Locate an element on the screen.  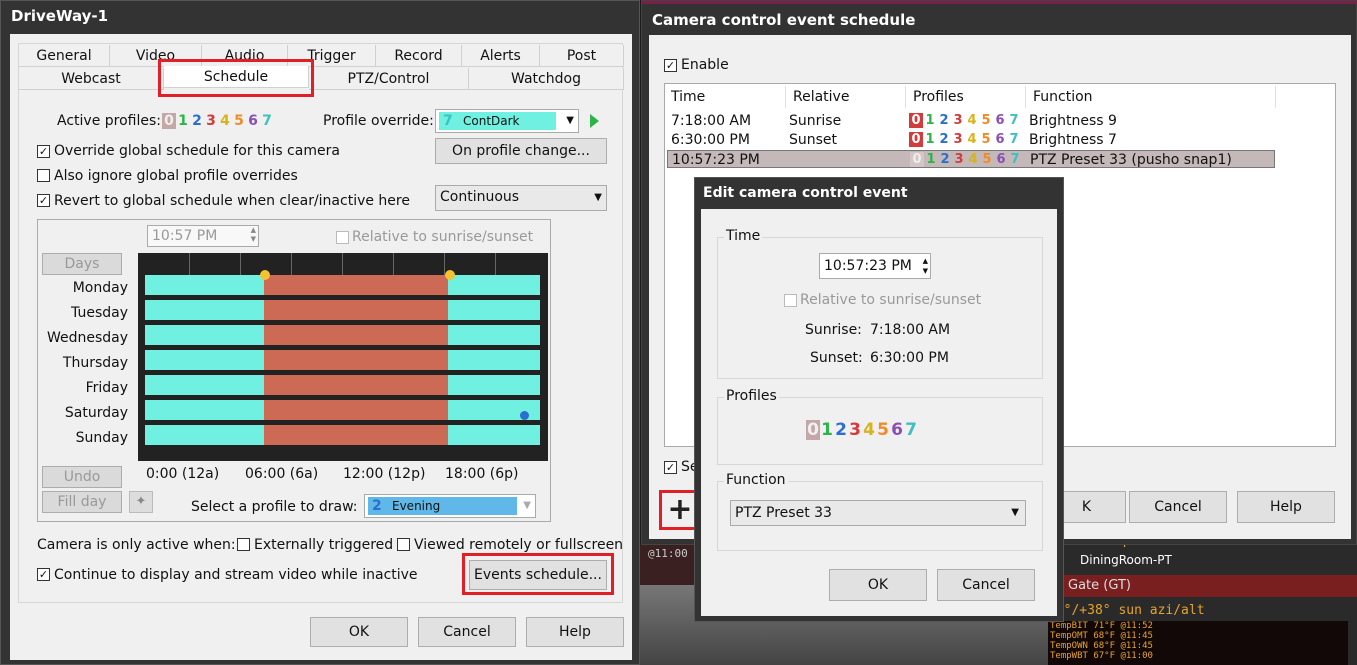
function-select: PTZ Preset 33 ▼ is located at coordinates (878, 513).